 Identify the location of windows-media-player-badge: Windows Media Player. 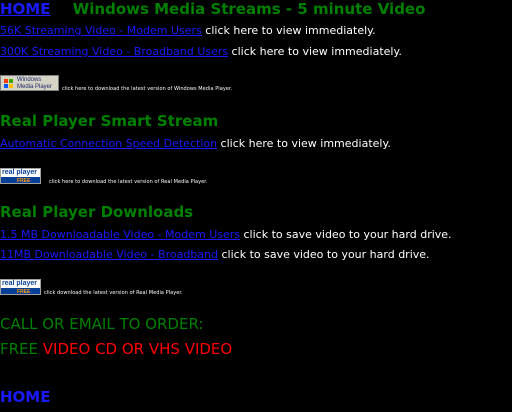
(29, 83).